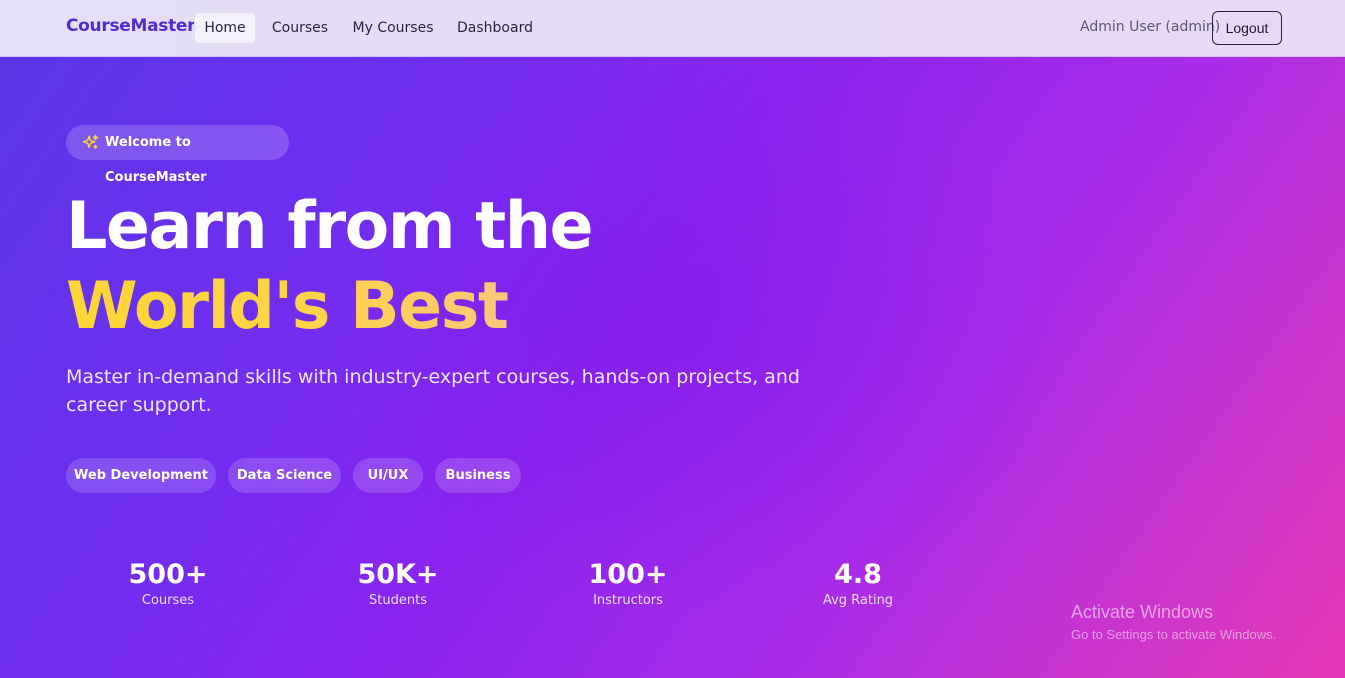  I want to click on stat-label: Avg Rating, so click(858, 600).